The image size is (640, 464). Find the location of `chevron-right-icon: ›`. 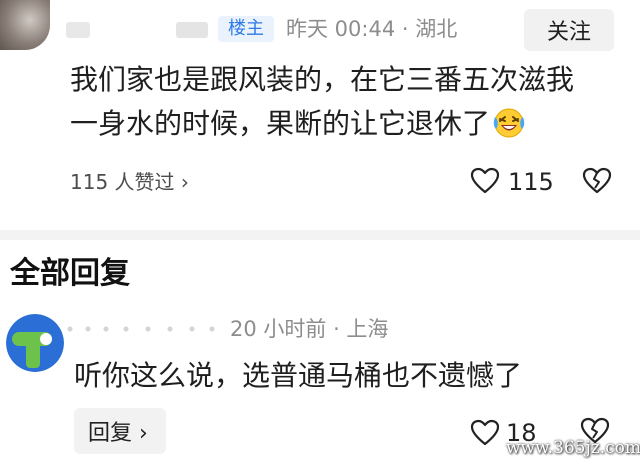

chevron-right-icon: › is located at coordinates (184, 182).